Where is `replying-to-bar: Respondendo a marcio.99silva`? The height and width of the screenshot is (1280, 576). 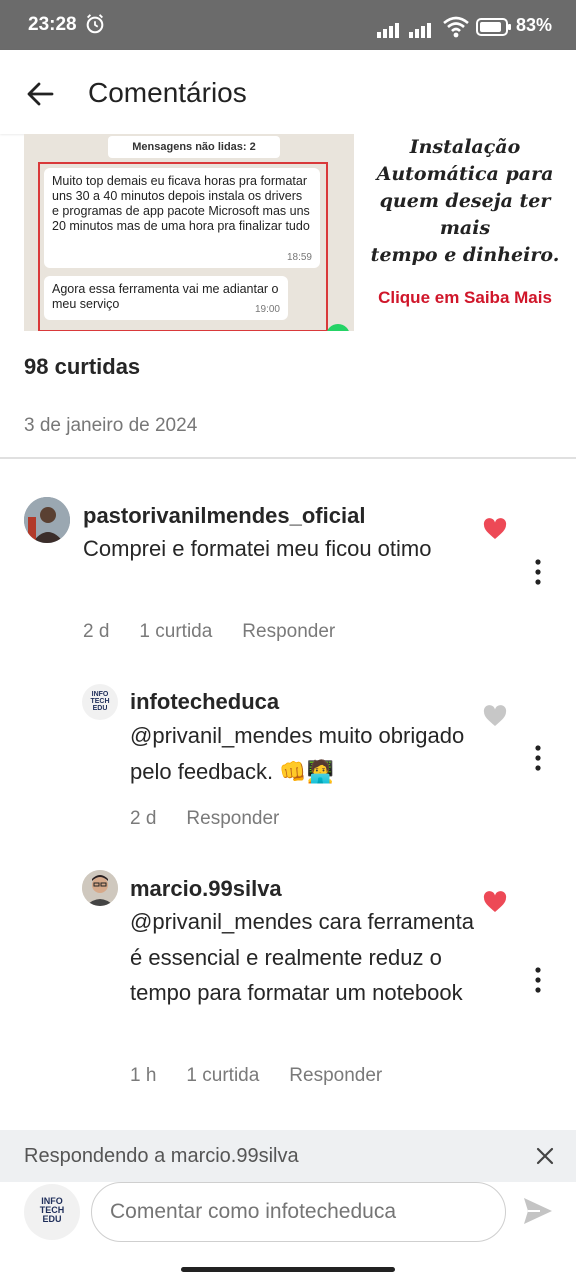
replying-to-bar: Respondendo a marcio.99silva is located at coordinates (288, 1156).